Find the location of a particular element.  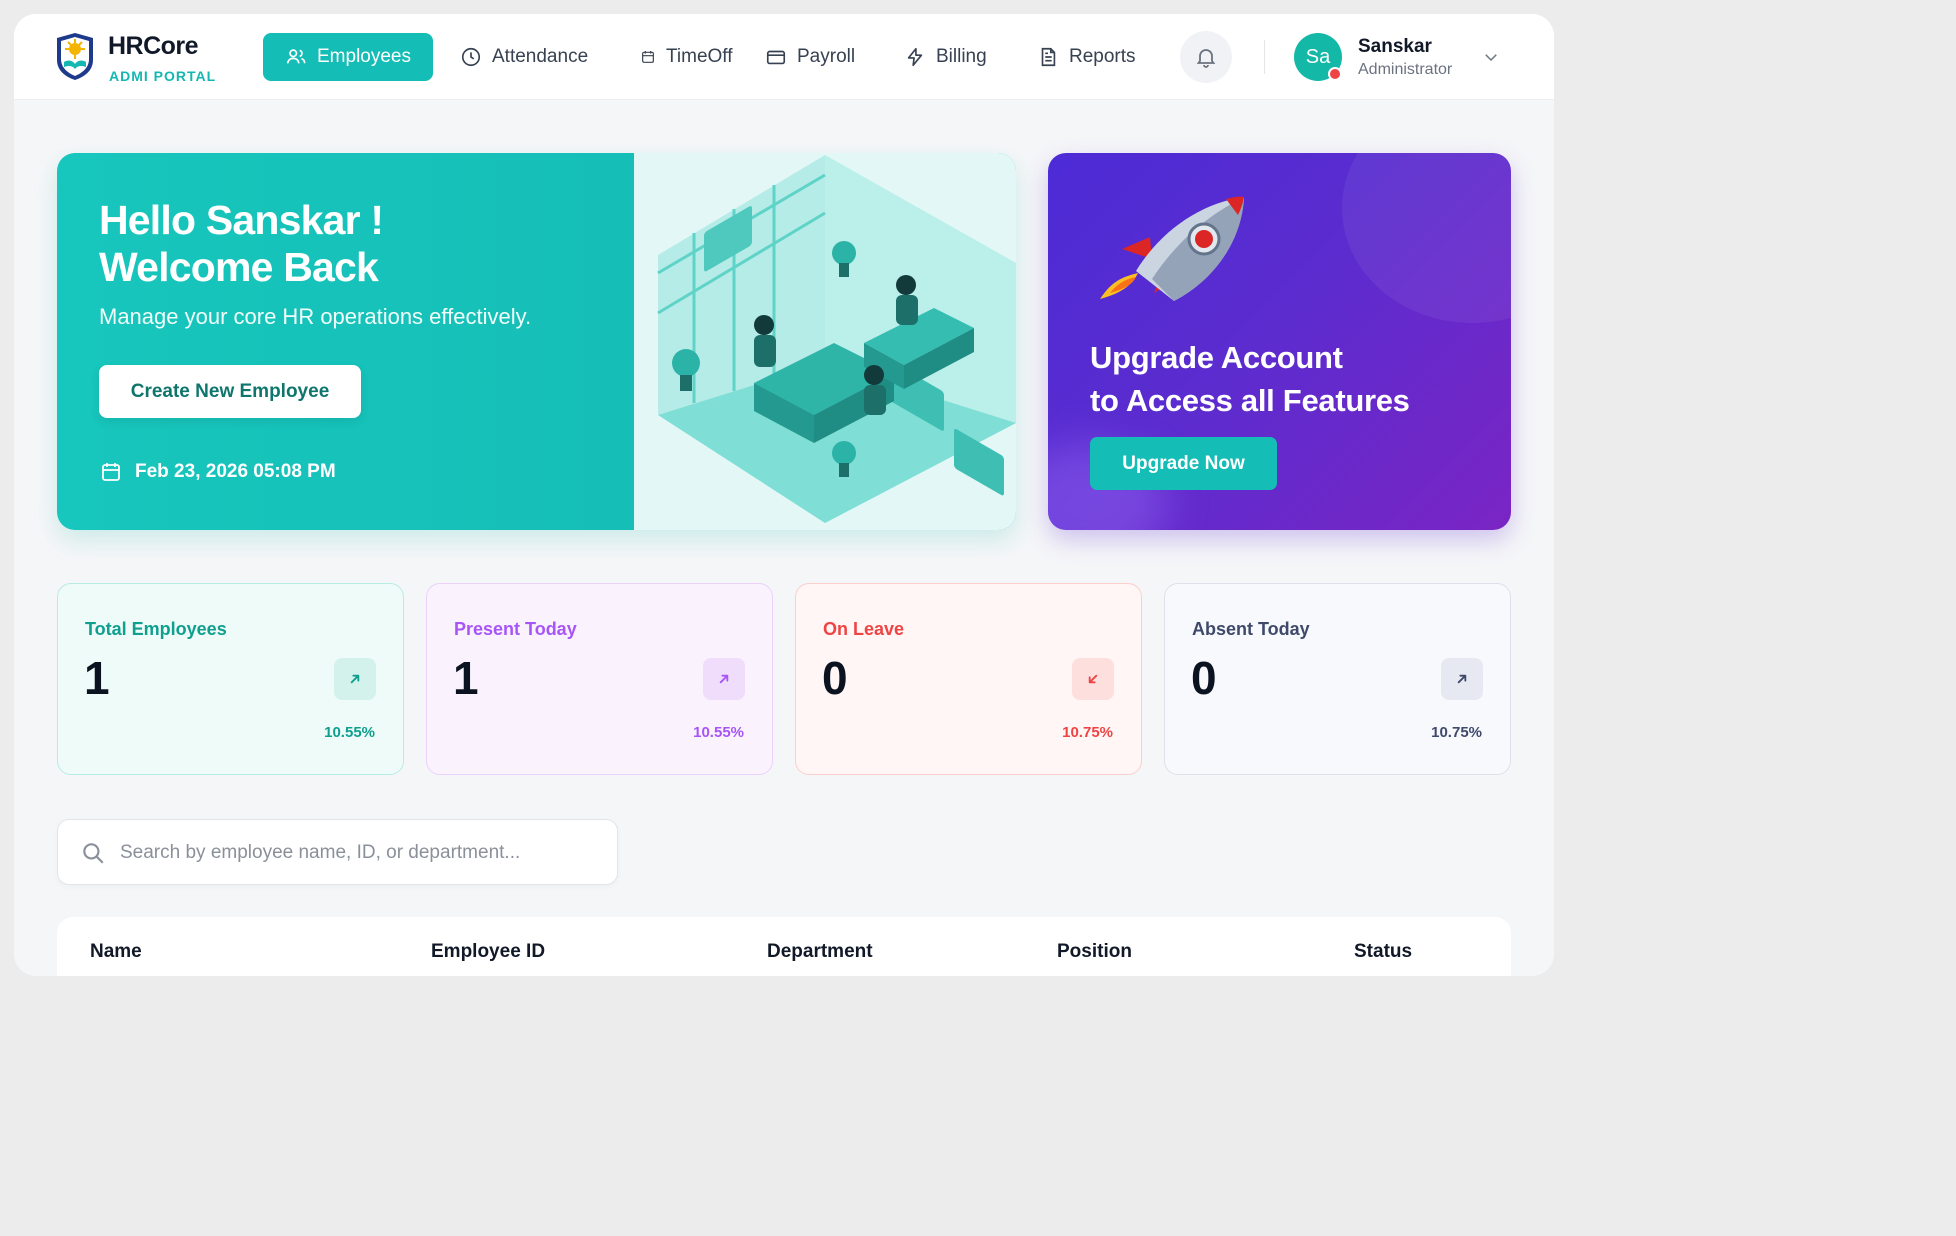

current-datetime: Feb 23, 2026 05:08 PM is located at coordinates (217, 472).